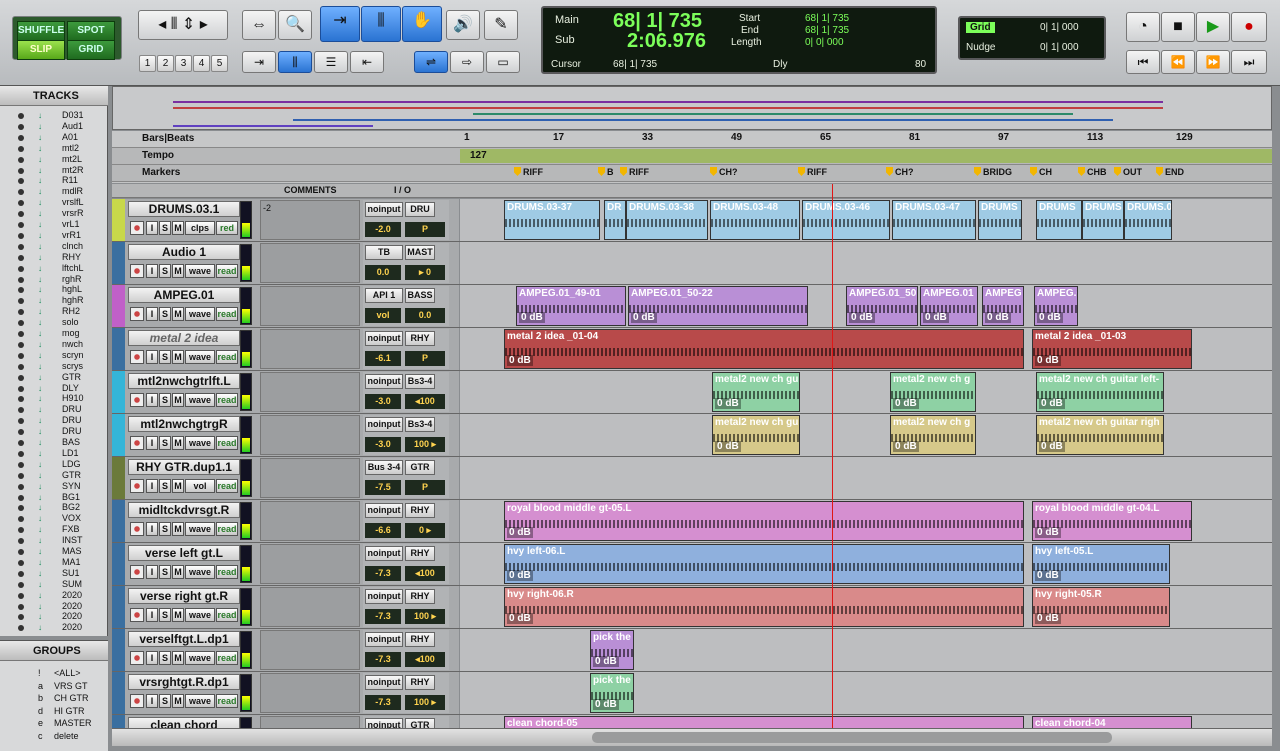  I want to click on track-view-selector: clps, so click(200, 228).